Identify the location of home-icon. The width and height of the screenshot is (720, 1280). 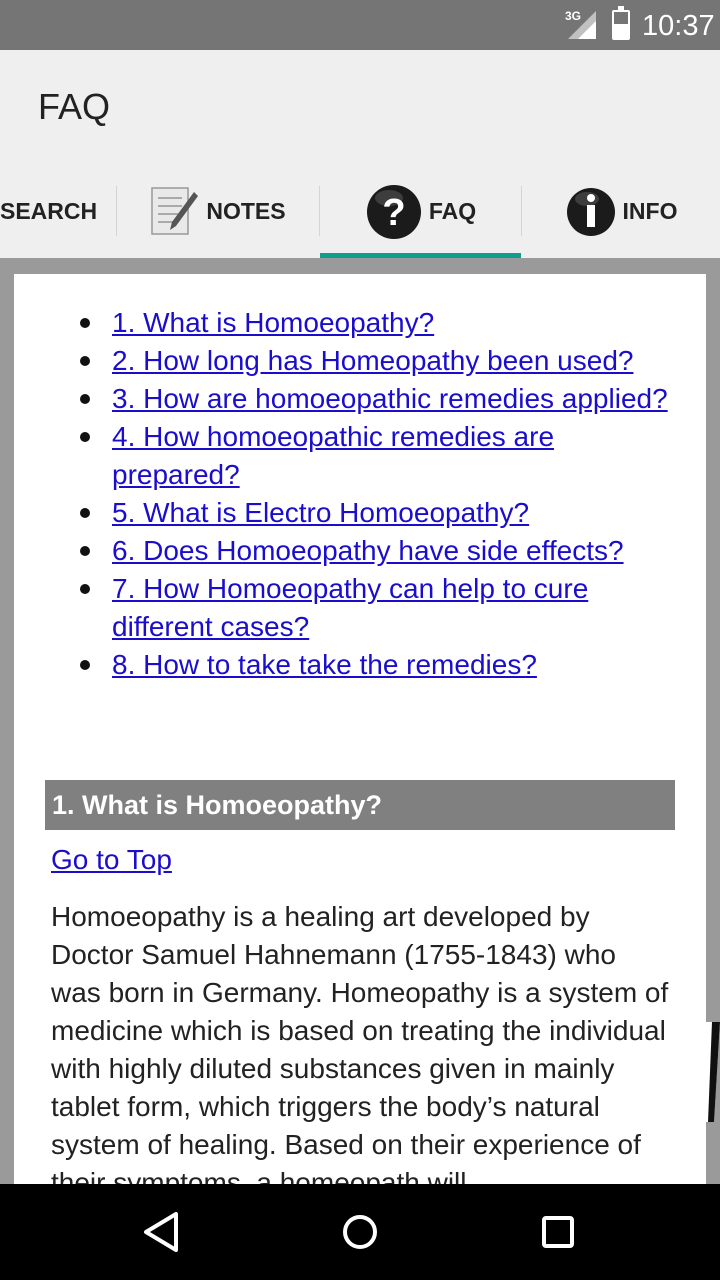
(360, 1232).